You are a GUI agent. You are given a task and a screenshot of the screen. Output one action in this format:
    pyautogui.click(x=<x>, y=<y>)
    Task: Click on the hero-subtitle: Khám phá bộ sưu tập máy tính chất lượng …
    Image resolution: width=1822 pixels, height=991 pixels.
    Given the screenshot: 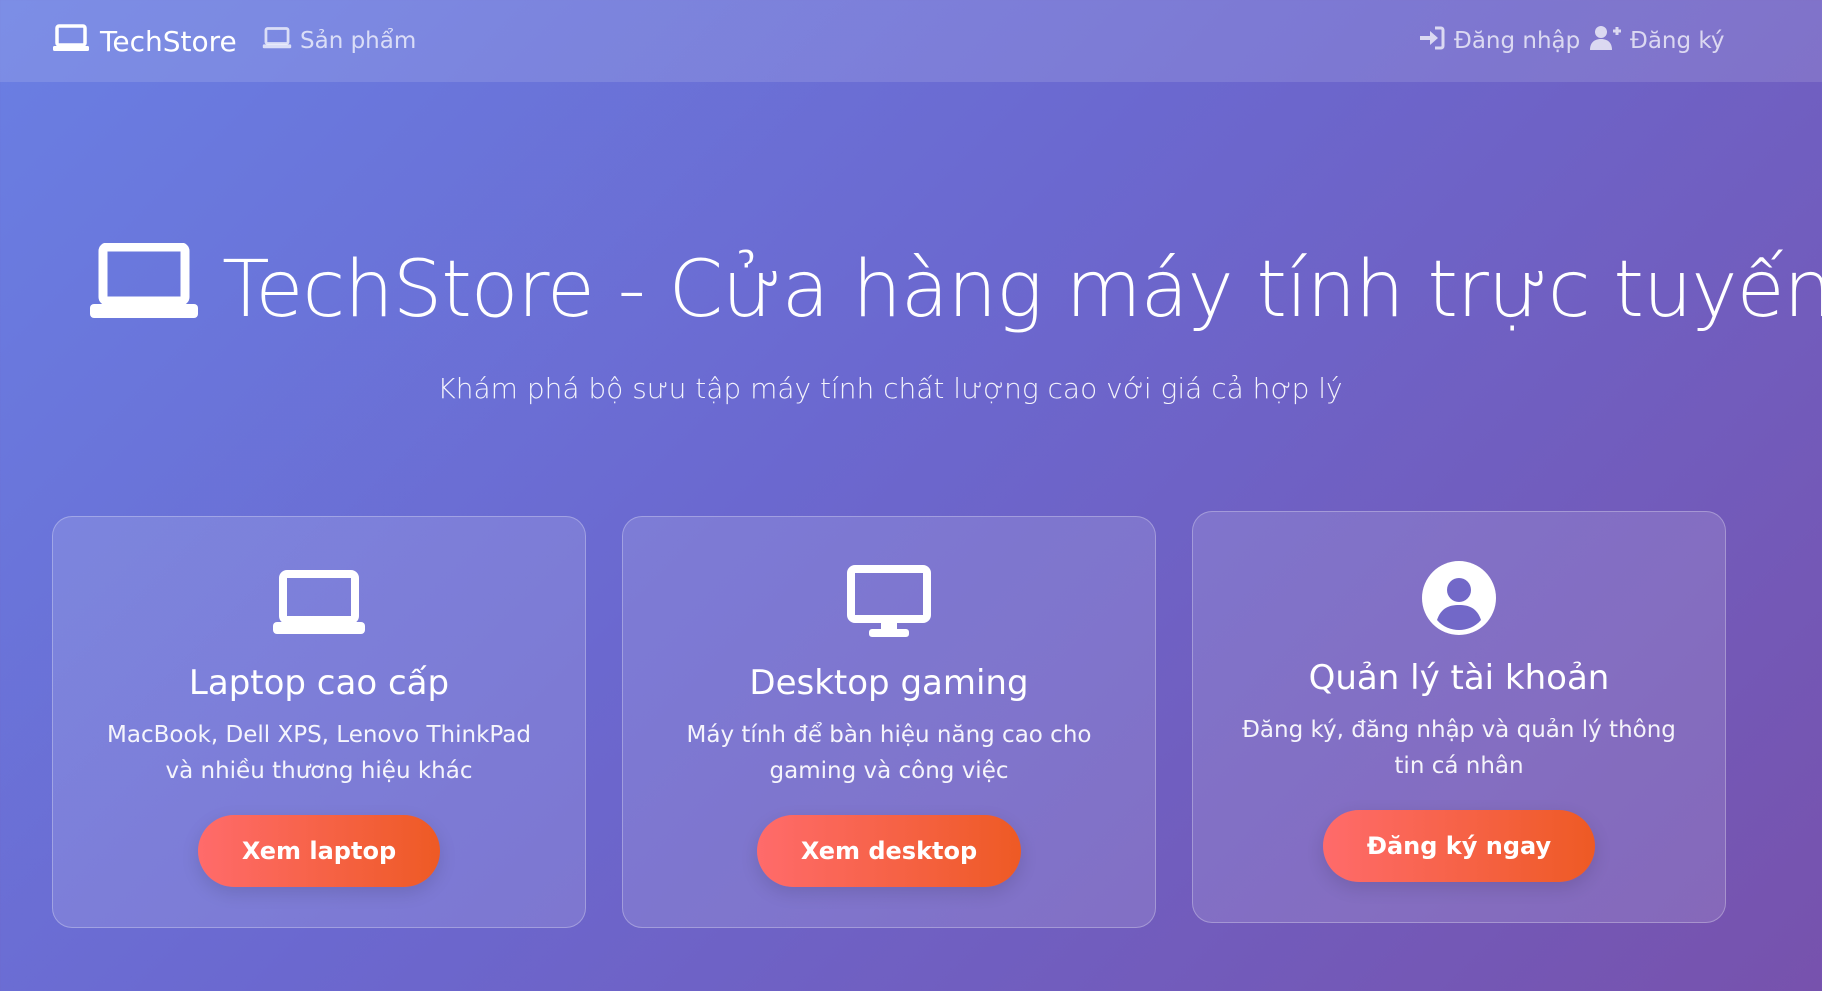 What is the action you would take?
    pyautogui.click(x=890, y=388)
    